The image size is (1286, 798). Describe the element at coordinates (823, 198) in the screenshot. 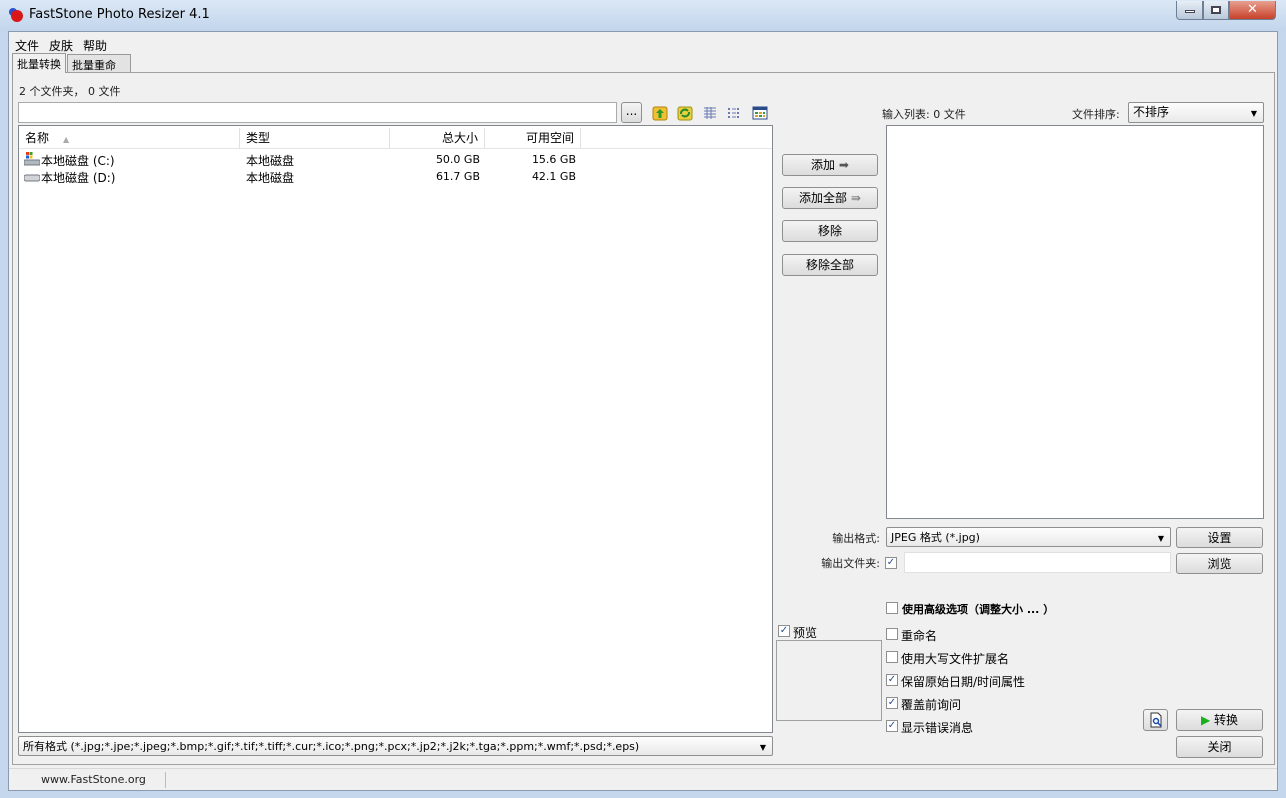

I see `add-all-label: 添加全部` at that location.